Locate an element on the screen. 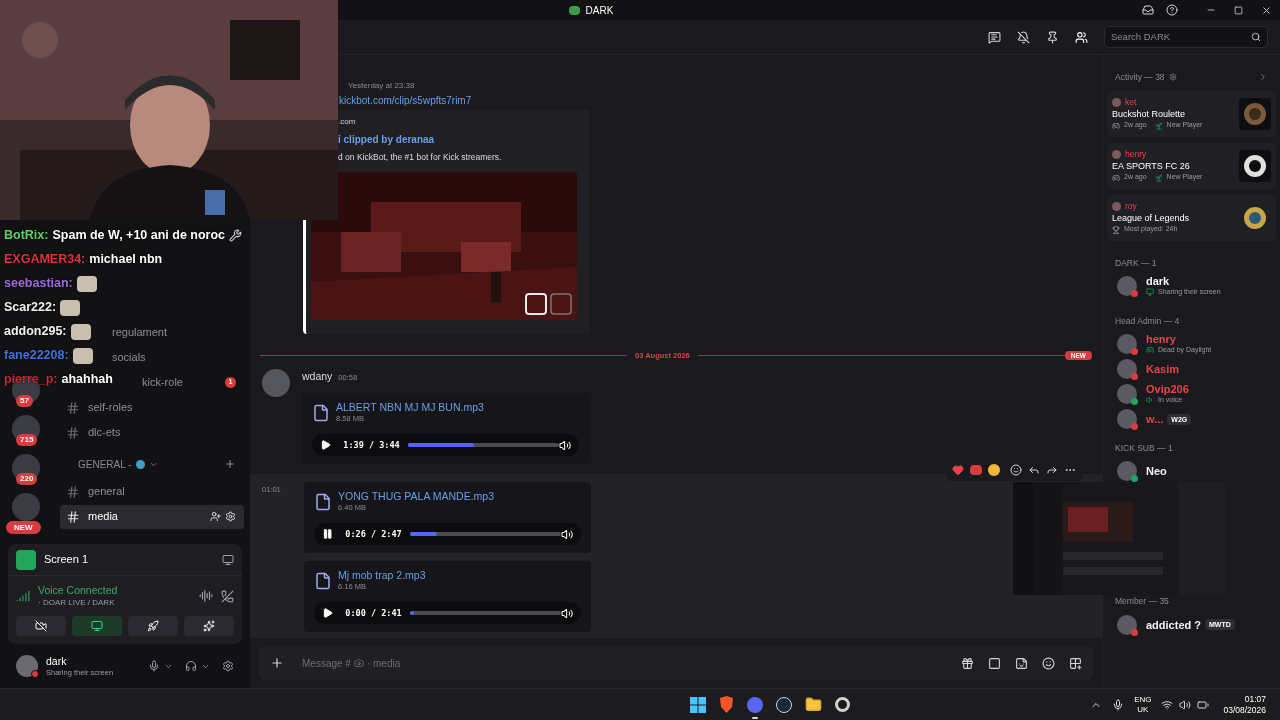 Image resolution: width=1280 pixels, height=720 pixels. game-title: League of Legends is located at coordinates (1151, 218).